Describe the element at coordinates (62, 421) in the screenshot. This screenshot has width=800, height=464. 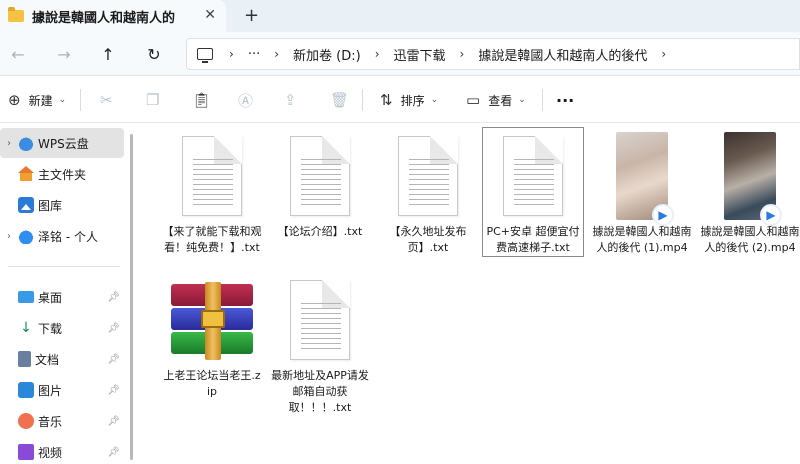
I see `sidebar-item-music: 音乐 📌︎` at that location.